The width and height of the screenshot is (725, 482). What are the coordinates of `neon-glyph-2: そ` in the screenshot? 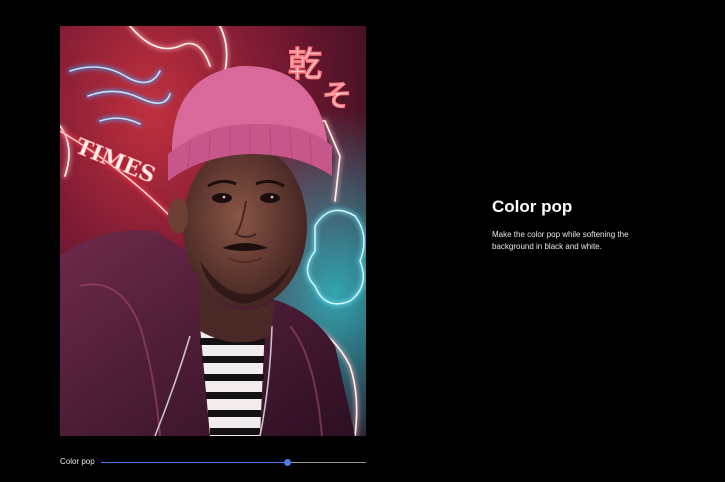 It's located at (337, 96).